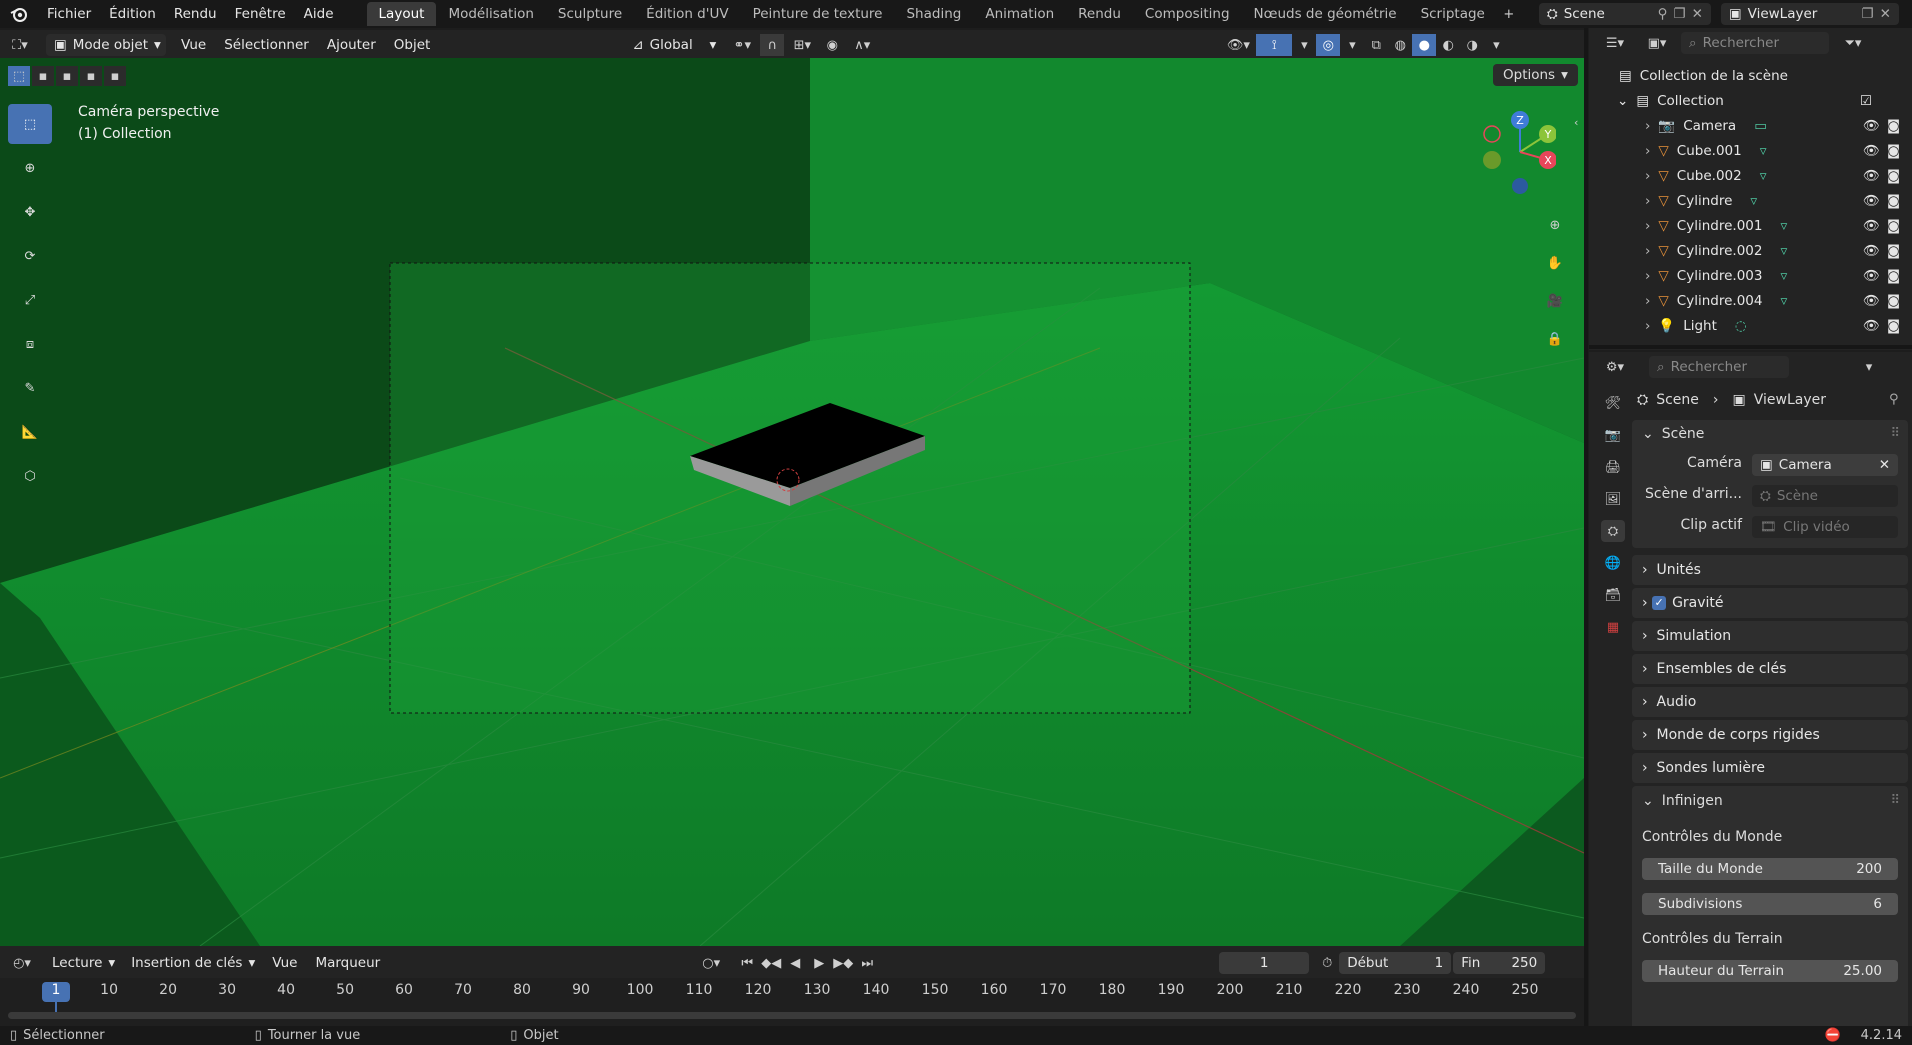 This screenshot has width=1912, height=1045. What do you see at coordinates (1853, 43) in the screenshot?
I see `filter-icon: ⏷▾` at bounding box center [1853, 43].